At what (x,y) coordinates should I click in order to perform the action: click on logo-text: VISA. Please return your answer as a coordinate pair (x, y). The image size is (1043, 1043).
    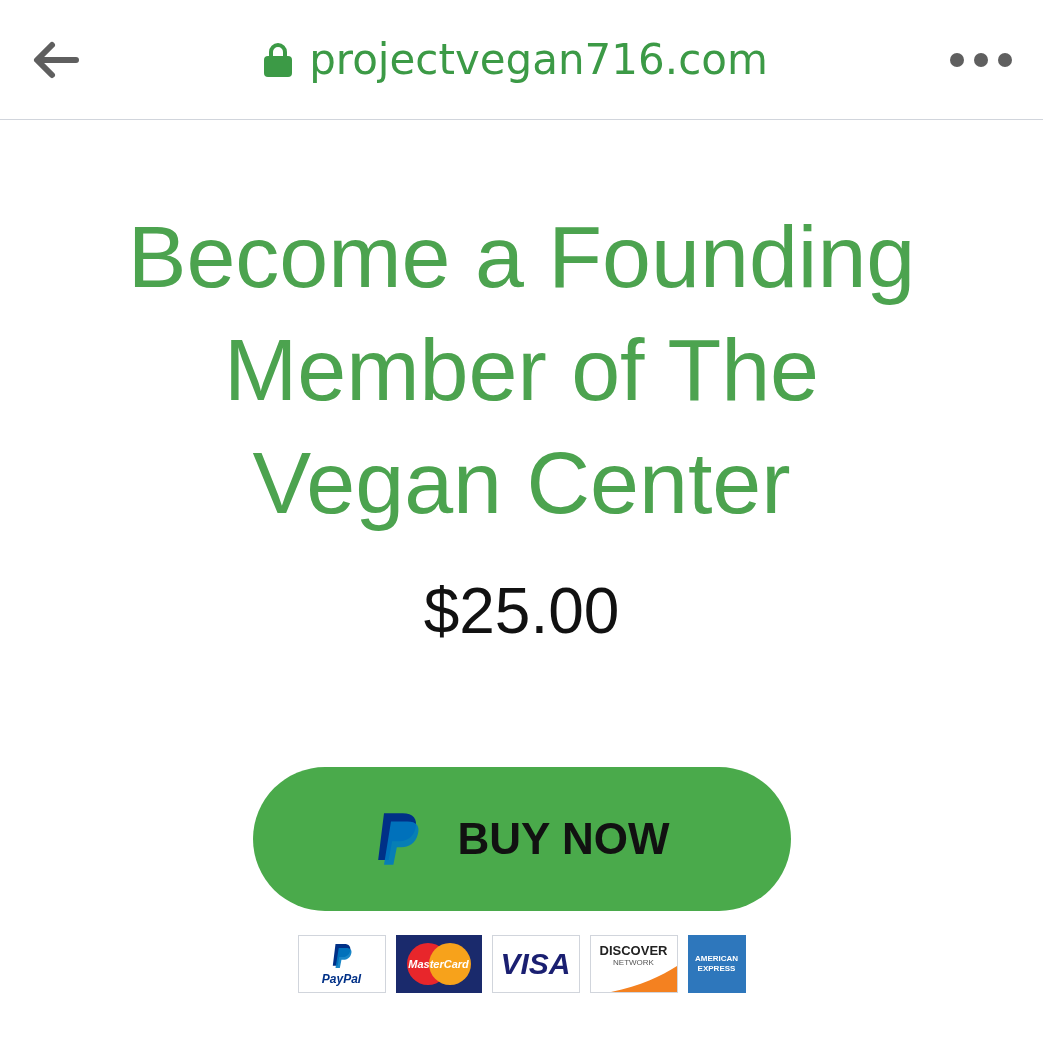
    Looking at the image, I should click on (535, 964).